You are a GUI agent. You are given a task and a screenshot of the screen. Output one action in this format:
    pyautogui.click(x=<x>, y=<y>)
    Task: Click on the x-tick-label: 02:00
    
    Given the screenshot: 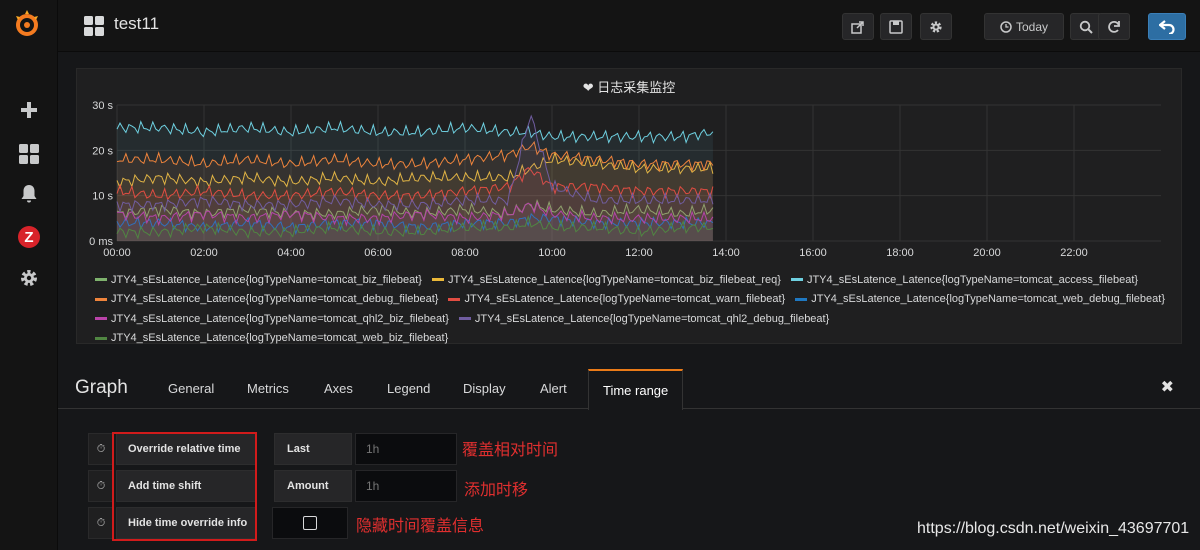 What is the action you would take?
    pyautogui.click(x=204, y=253)
    